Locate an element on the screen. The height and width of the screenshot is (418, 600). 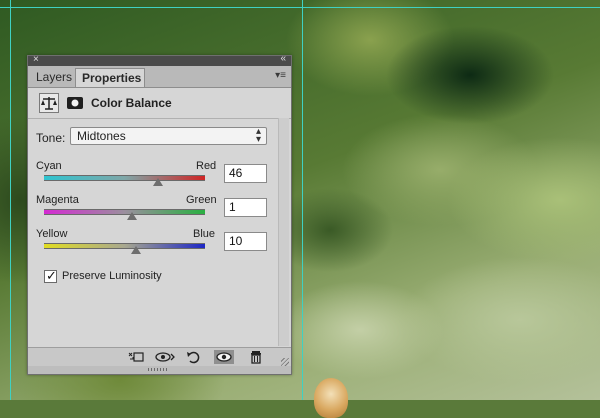
collapse-icon: « is located at coordinates (283, 58).